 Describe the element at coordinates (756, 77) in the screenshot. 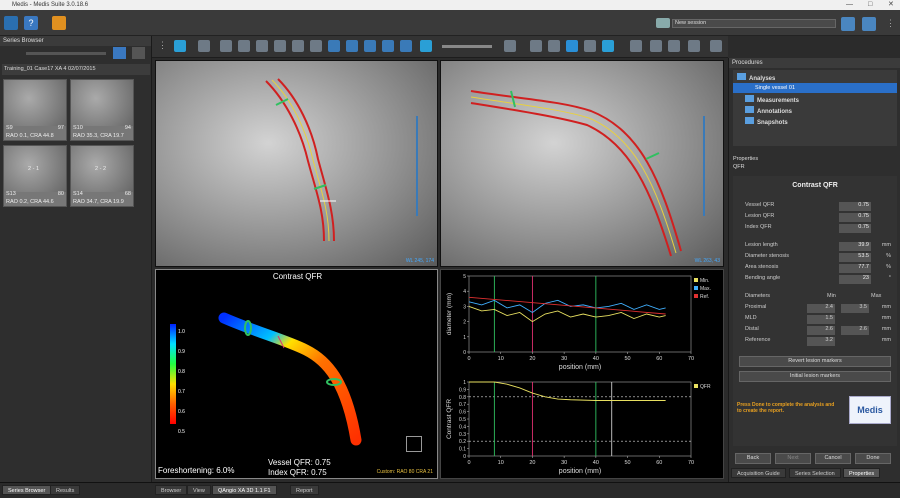

I see `tree-item-analyses: Analyses` at that location.